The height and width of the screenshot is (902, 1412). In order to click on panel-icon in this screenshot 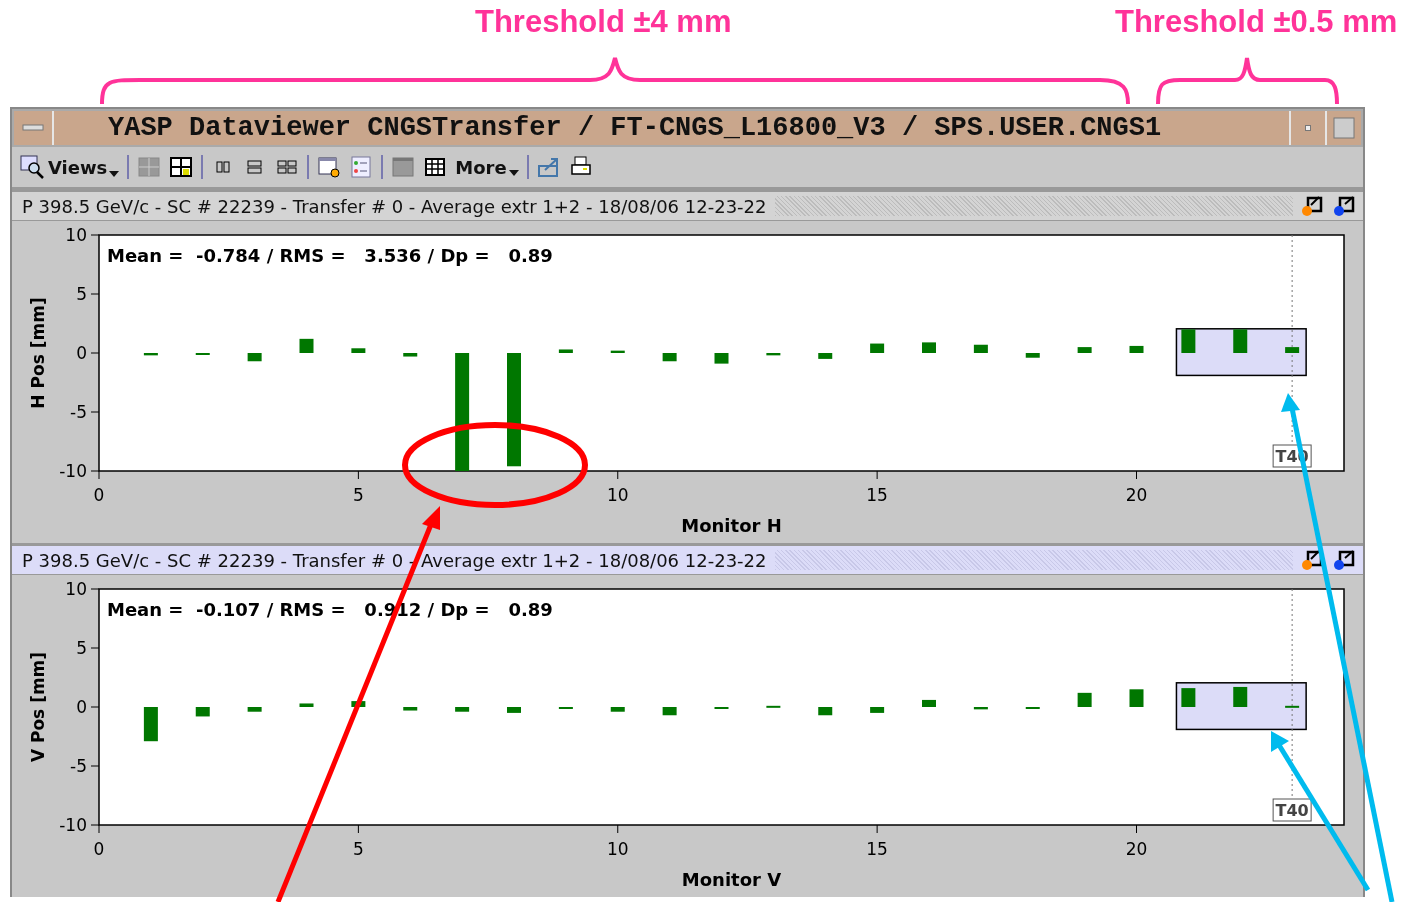, I will do `click(403, 167)`.